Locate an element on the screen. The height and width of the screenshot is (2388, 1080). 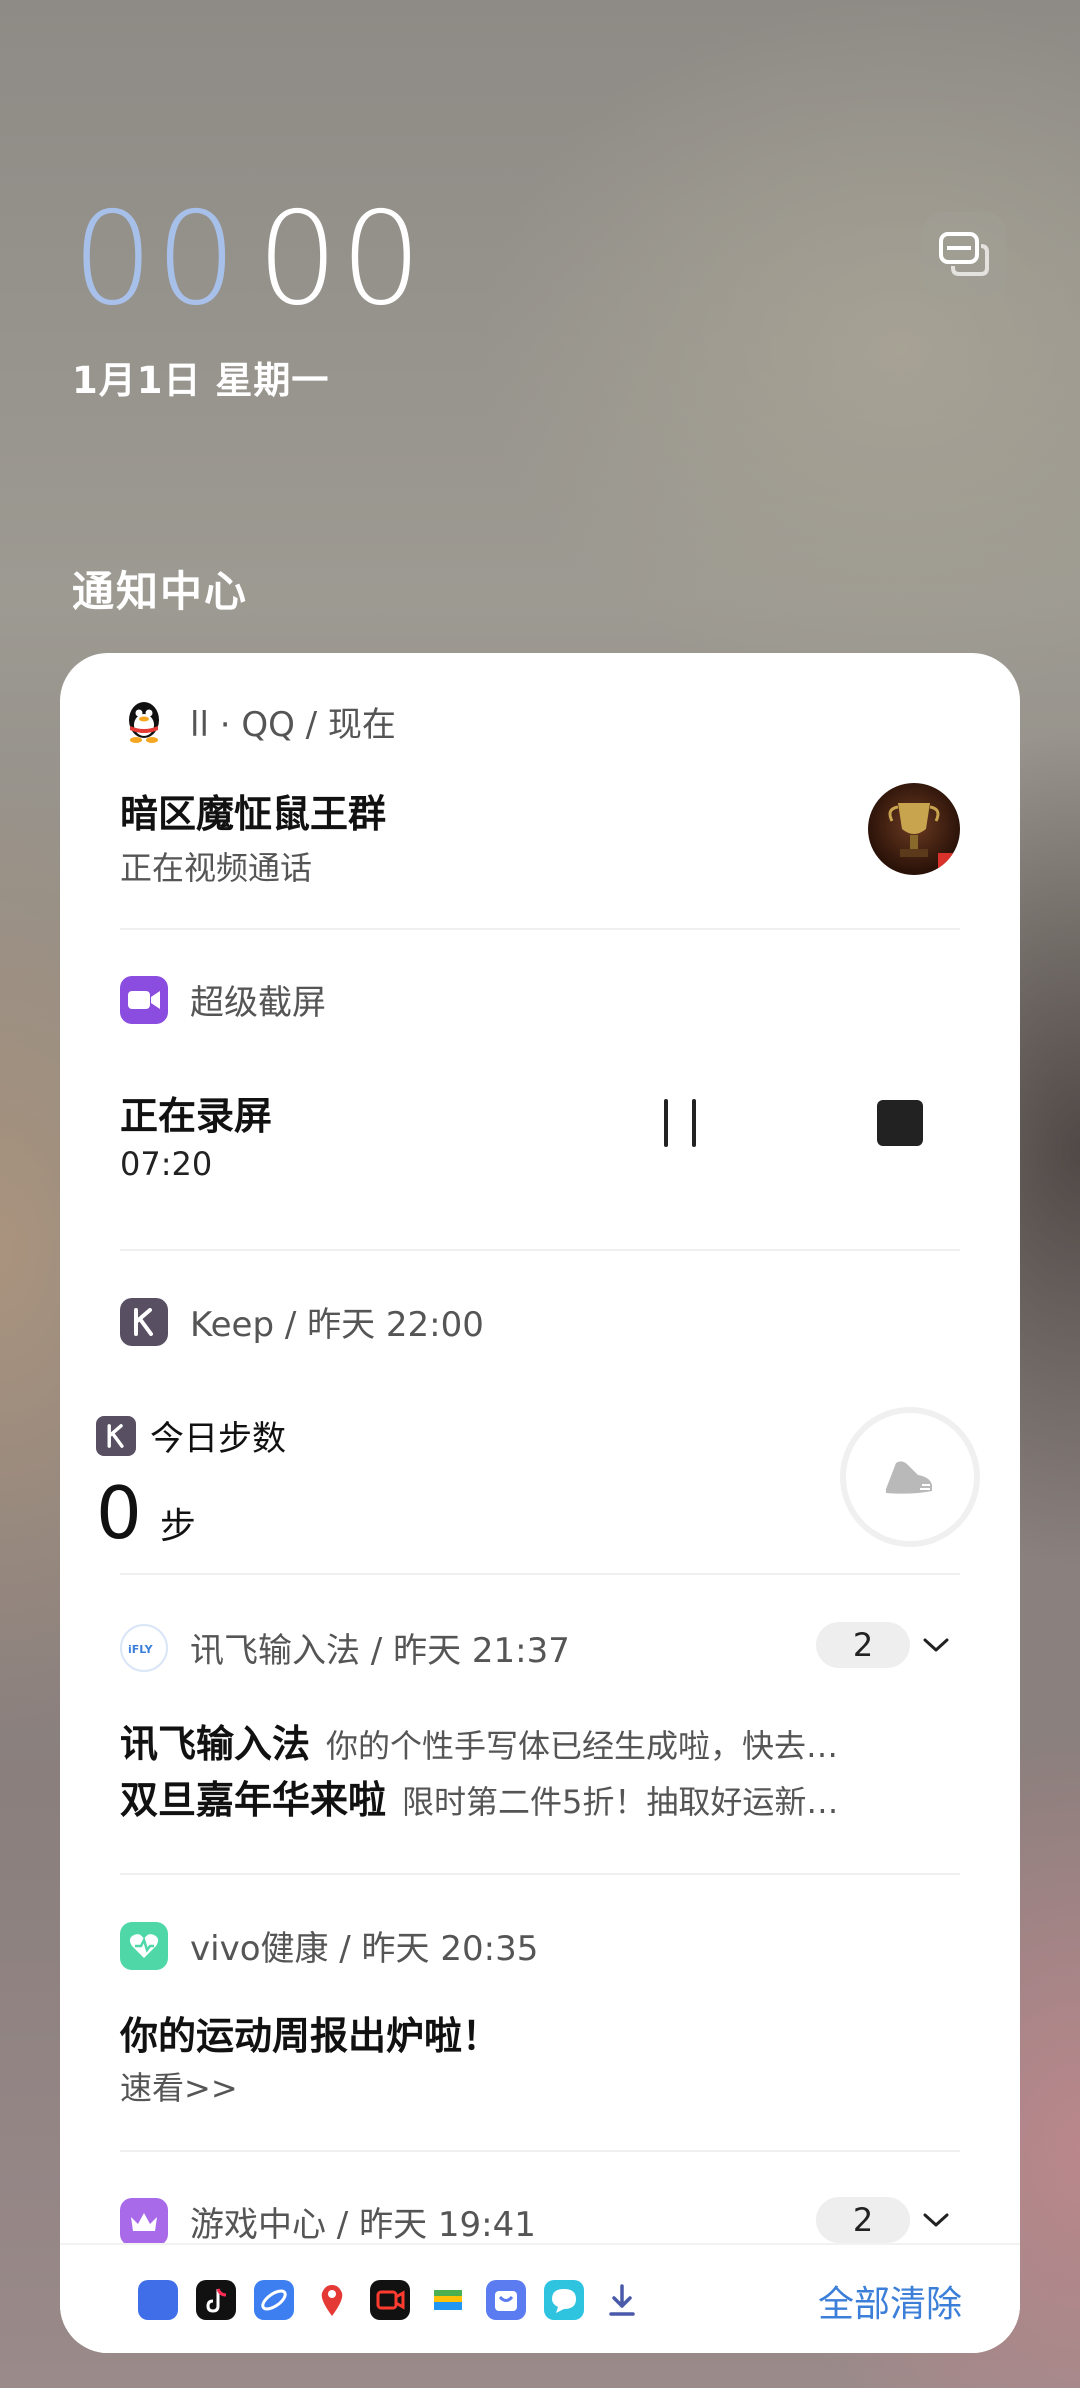
keep-widget-label: 今日步数 is located at coordinates (218, 1439).